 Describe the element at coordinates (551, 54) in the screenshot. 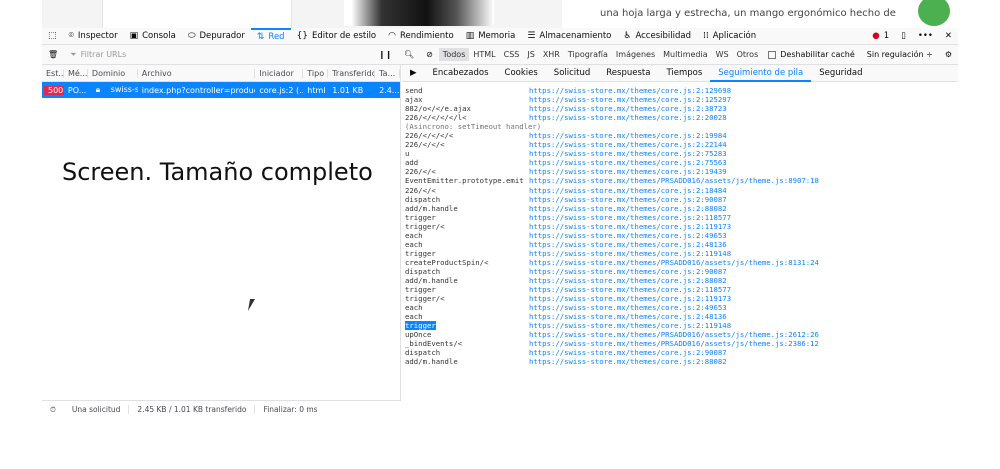

I see `filter-type-xhr: XHR` at that location.